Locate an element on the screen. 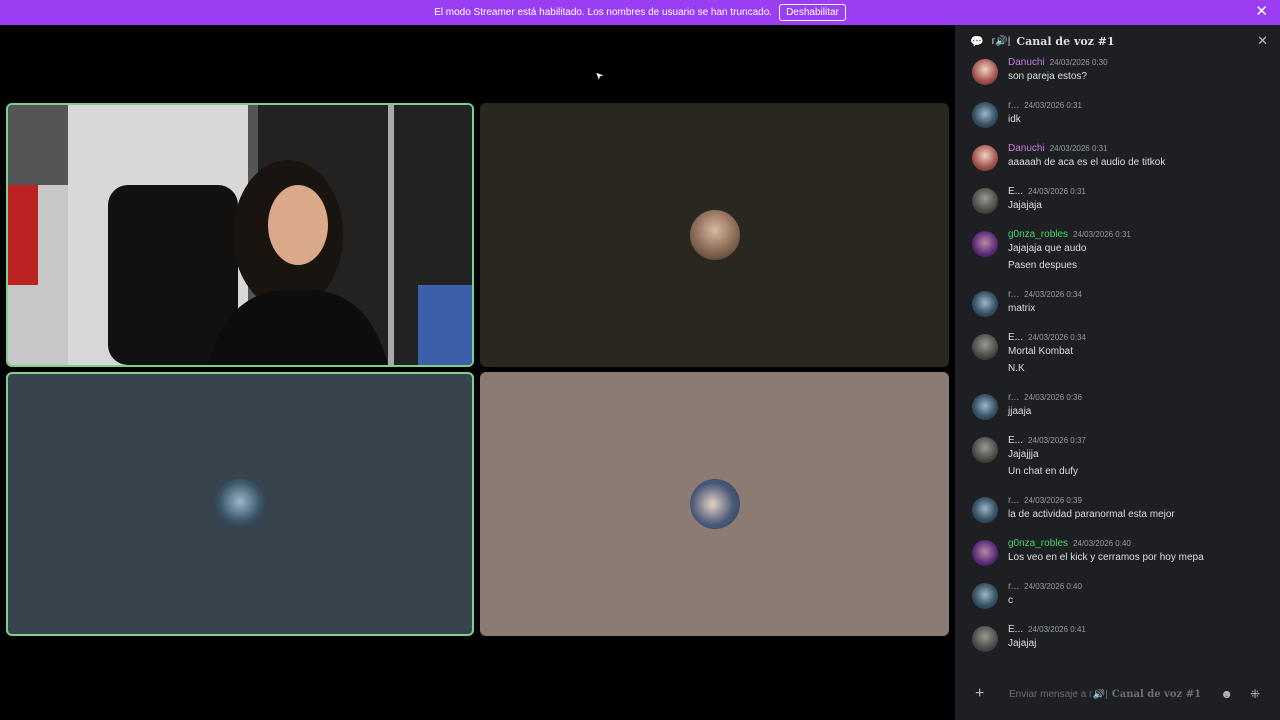  voice-channel-icon: ᴦ🔊| is located at coordinates (1001, 41).